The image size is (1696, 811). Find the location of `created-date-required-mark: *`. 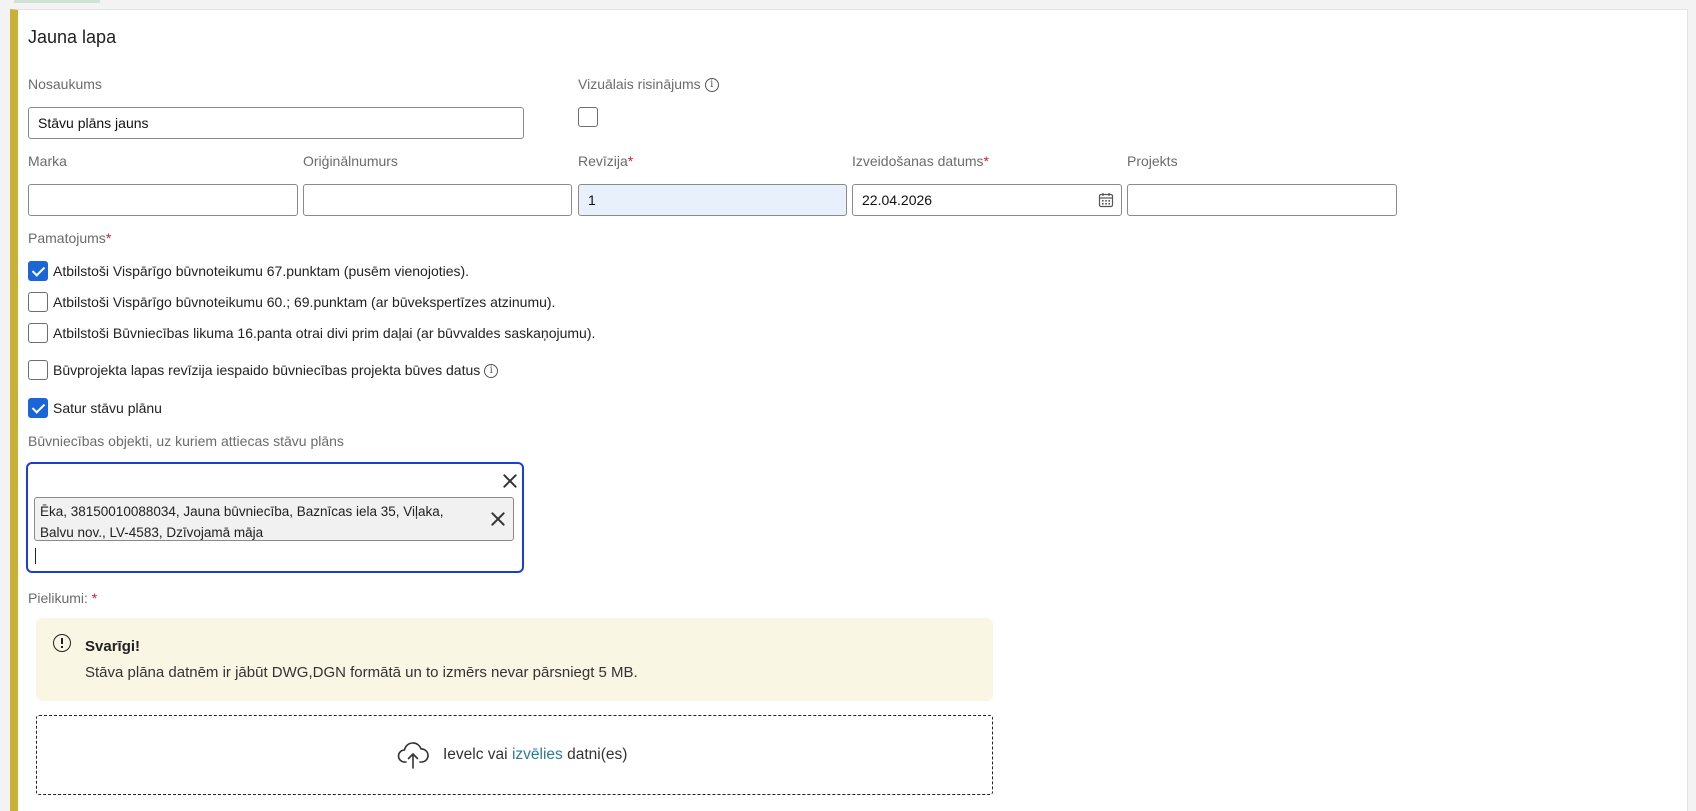

created-date-required-mark: * is located at coordinates (986, 161).